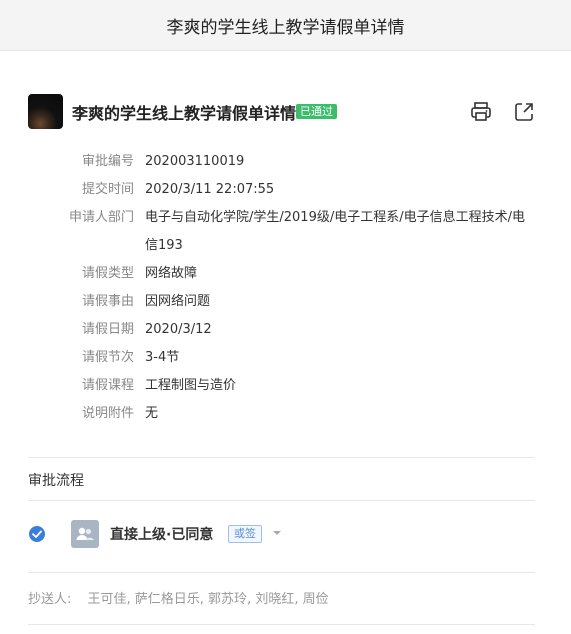 This screenshot has height=634, width=571. What do you see at coordinates (107, 301) in the screenshot?
I see `field-label: 请假事由` at bounding box center [107, 301].